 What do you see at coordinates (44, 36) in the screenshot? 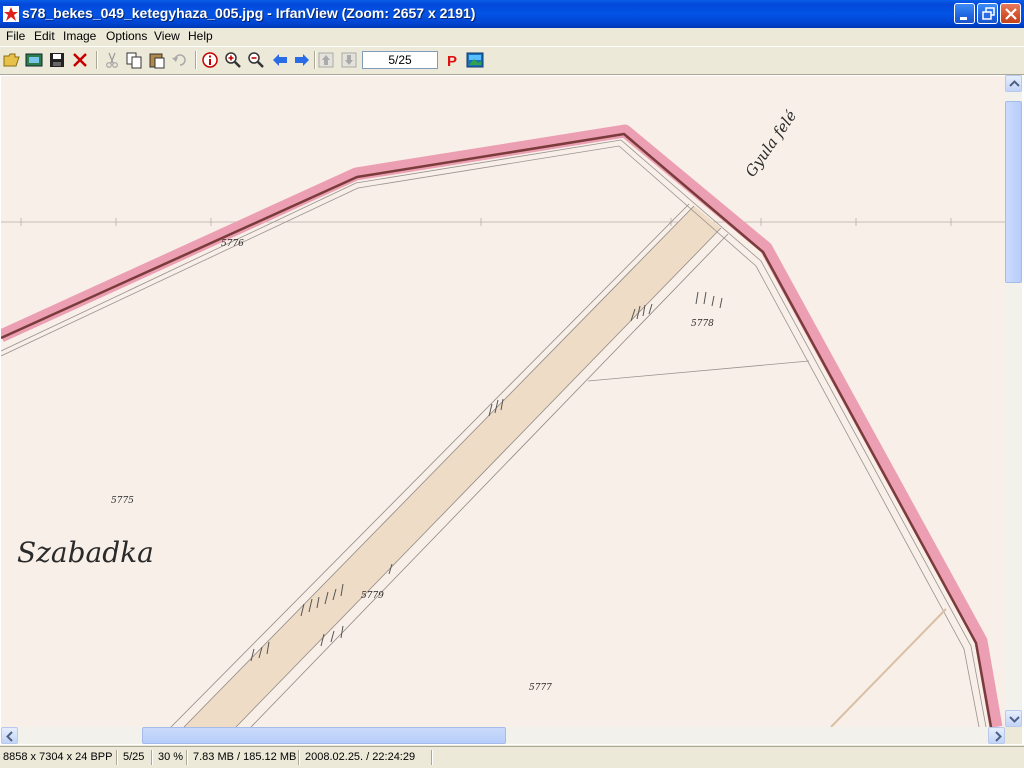
I see `menu-edit: Edit` at bounding box center [44, 36].